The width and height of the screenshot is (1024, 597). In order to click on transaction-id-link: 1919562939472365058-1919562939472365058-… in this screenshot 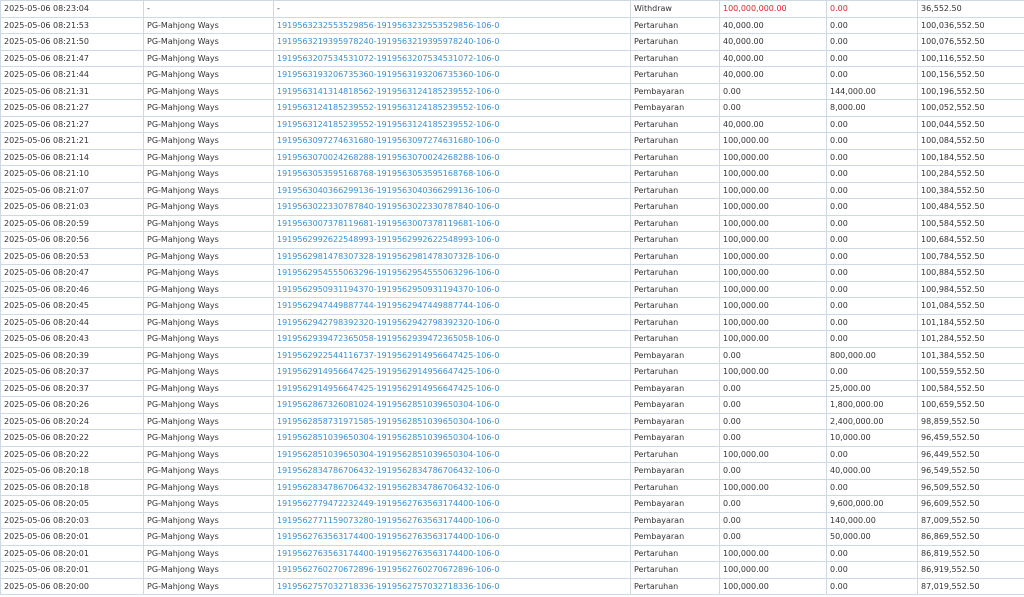, I will do `click(452, 339)`.